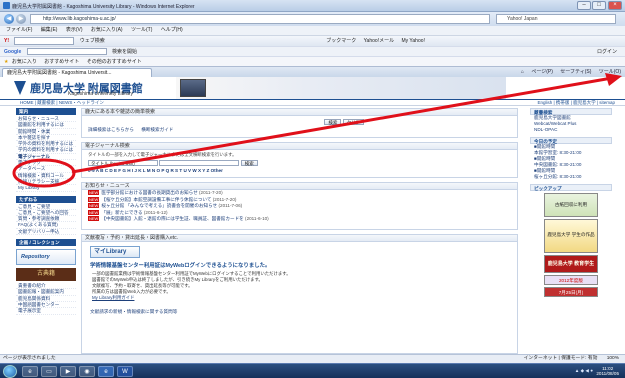 The image size is (625, 378). I want to click on right-heading-today: 今日の予定, so click(571, 140).